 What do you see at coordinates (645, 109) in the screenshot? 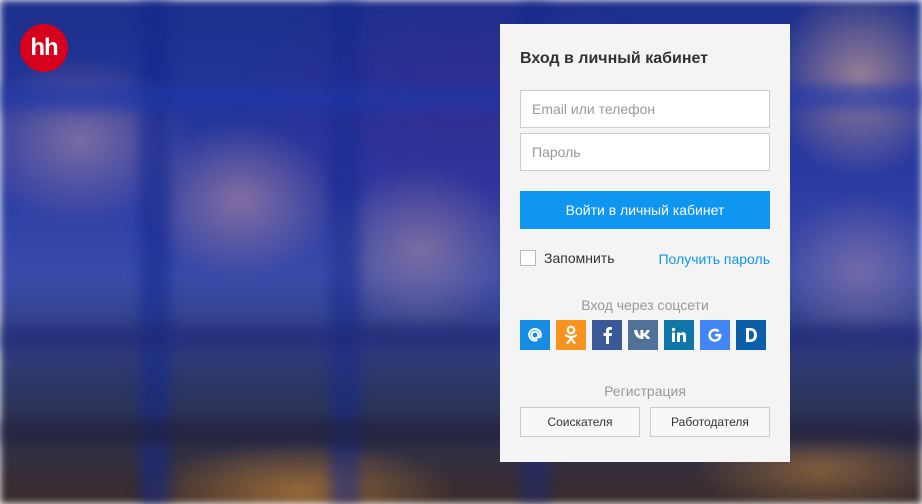
I see `email-input` at bounding box center [645, 109].